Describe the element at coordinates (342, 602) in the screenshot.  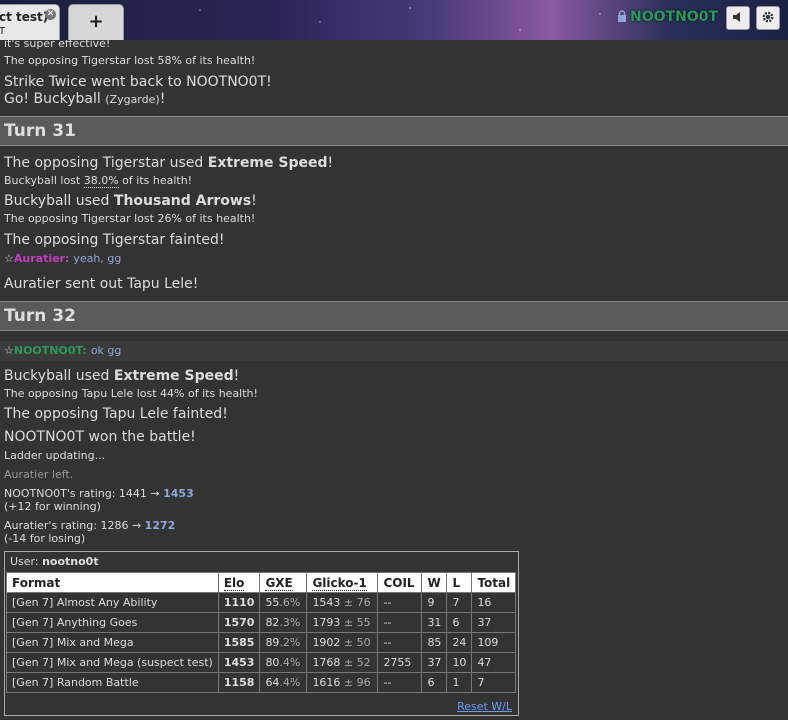
I see `glicko-cell: 1543 ± 76` at that location.